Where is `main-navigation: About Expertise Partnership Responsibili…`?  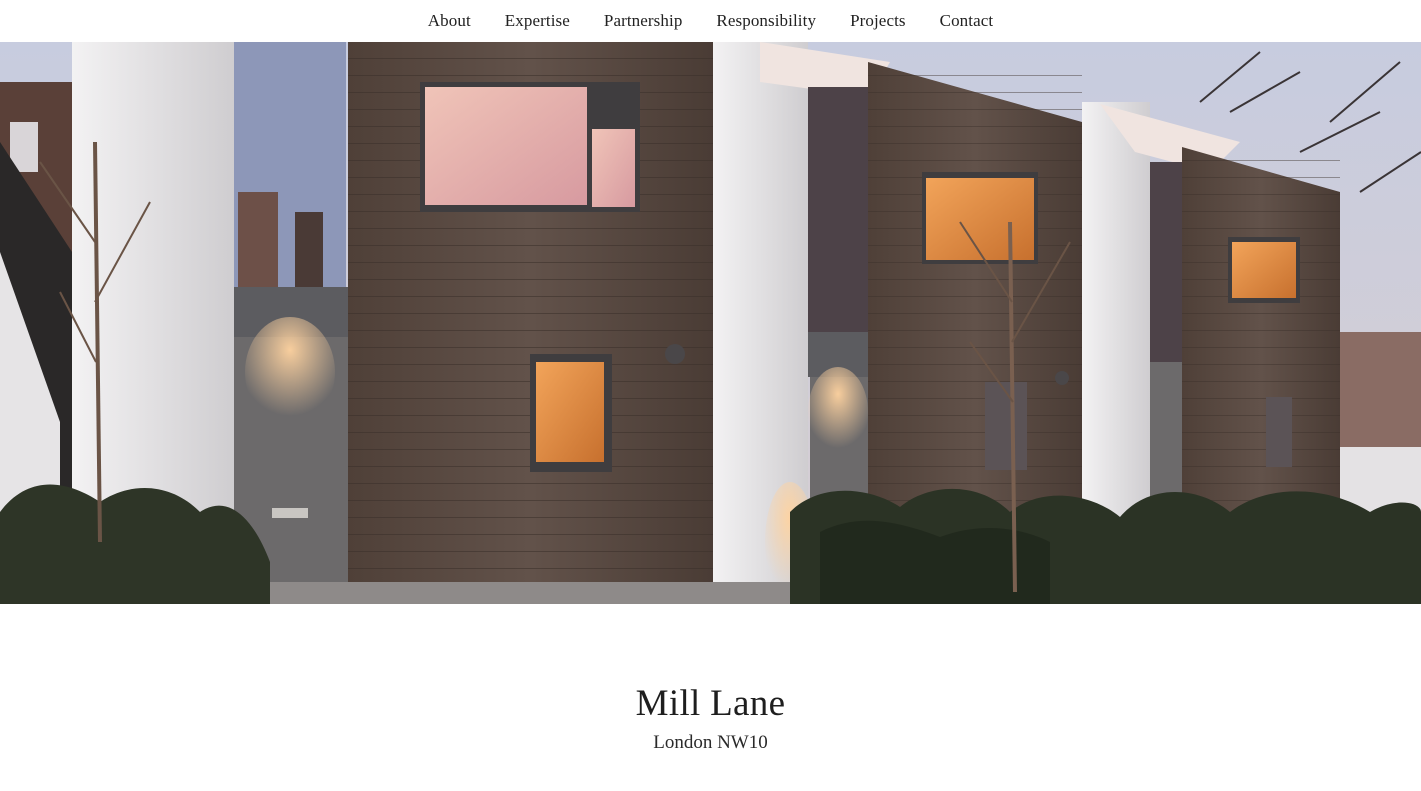
main-navigation: About Expertise Partnership Responsibili… is located at coordinates (710, 21).